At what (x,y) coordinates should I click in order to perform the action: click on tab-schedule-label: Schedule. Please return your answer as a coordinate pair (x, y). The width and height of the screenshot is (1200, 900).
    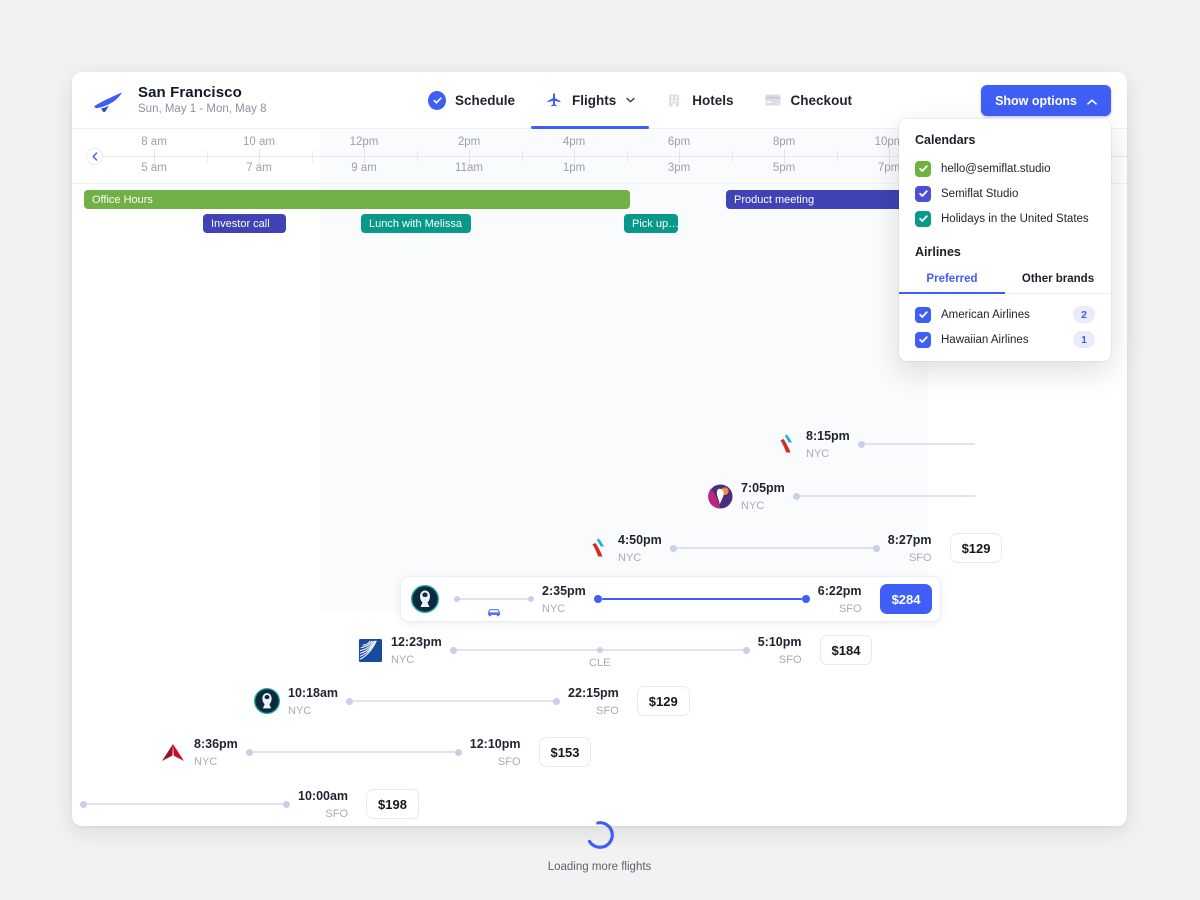
    Looking at the image, I should click on (485, 100).